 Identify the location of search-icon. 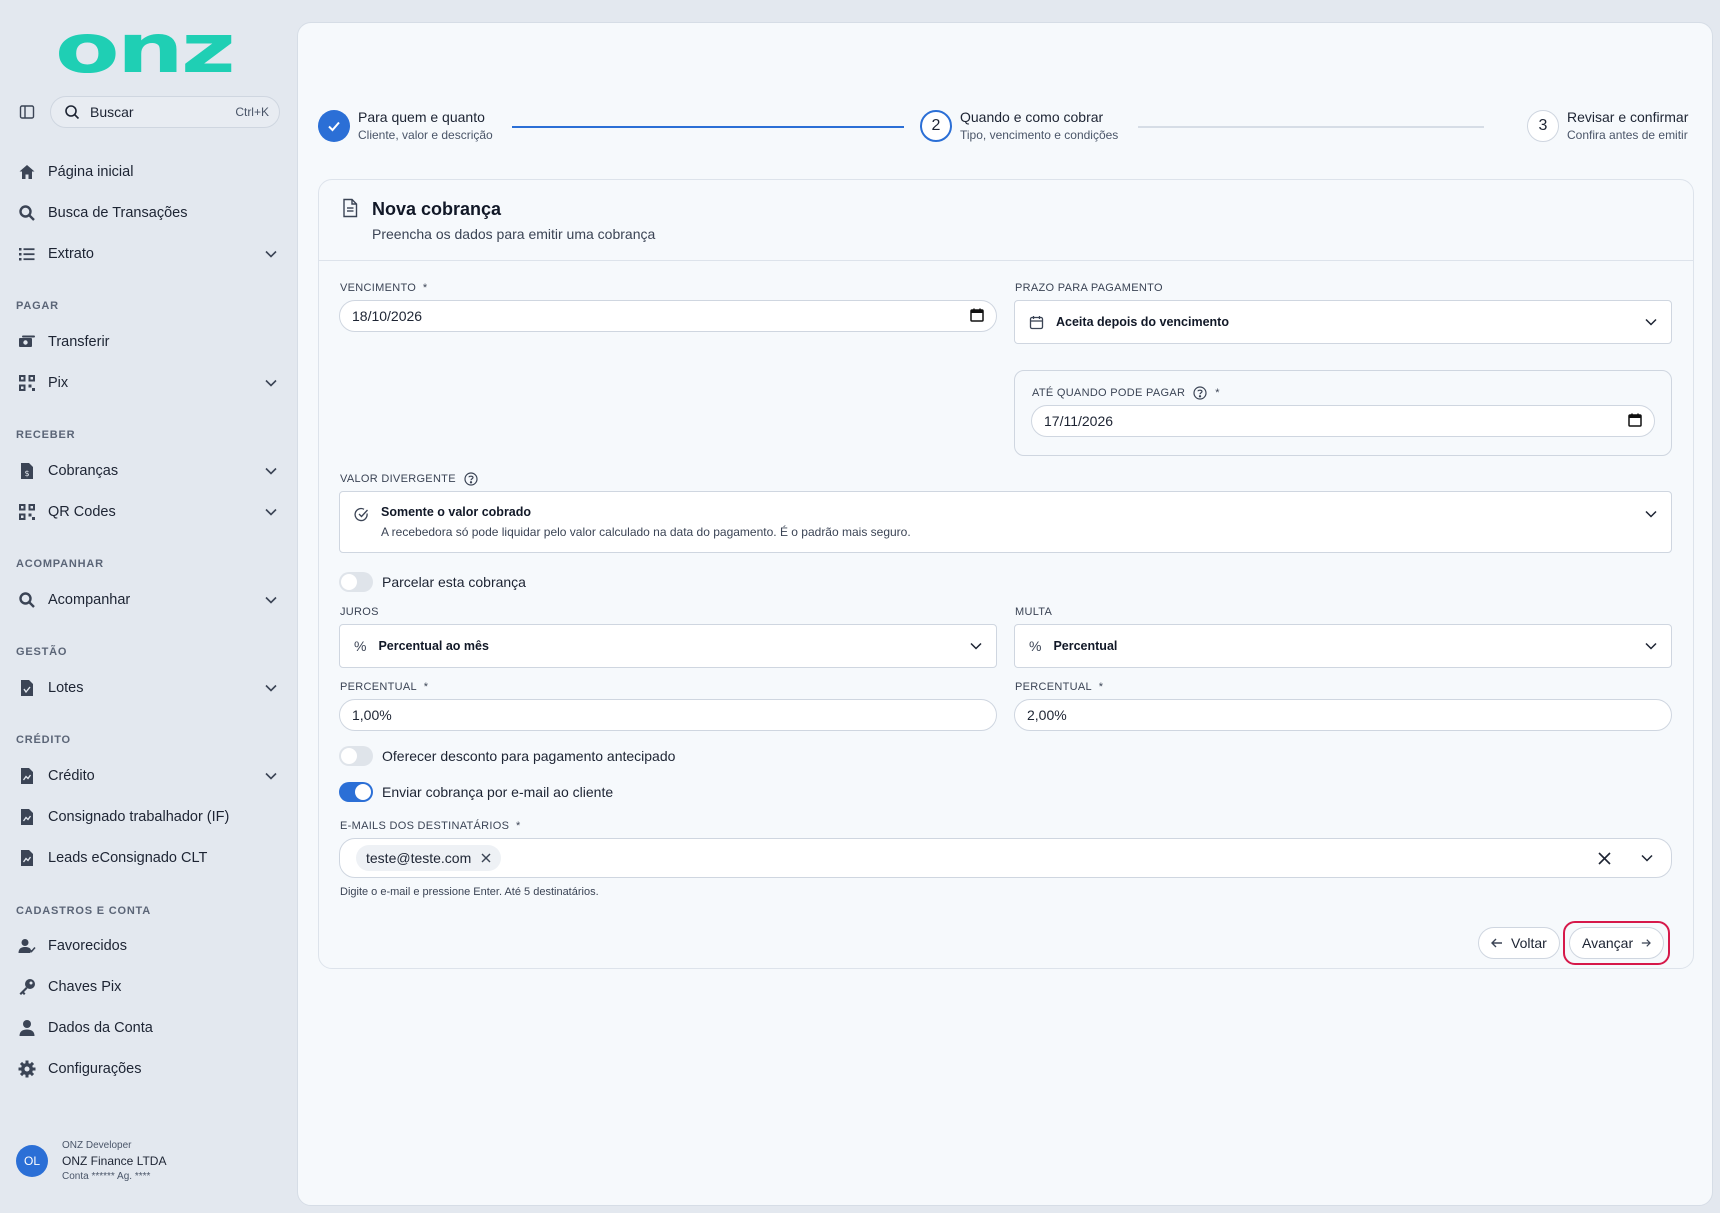
(27, 213).